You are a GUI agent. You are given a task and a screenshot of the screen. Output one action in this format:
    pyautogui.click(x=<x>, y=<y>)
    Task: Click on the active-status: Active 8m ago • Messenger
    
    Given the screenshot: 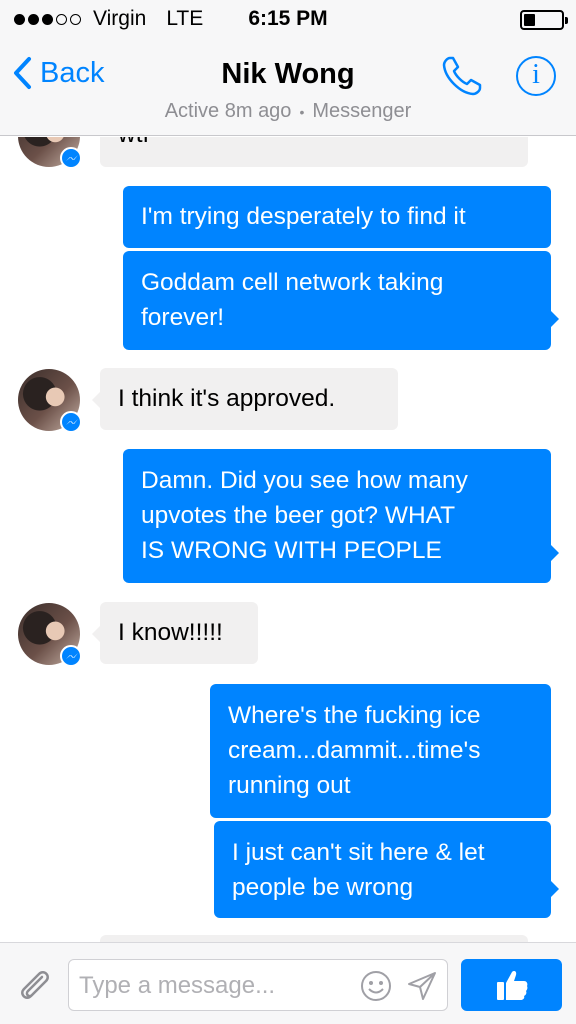 What is the action you would take?
    pyautogui.click(x=288, y=111)
    